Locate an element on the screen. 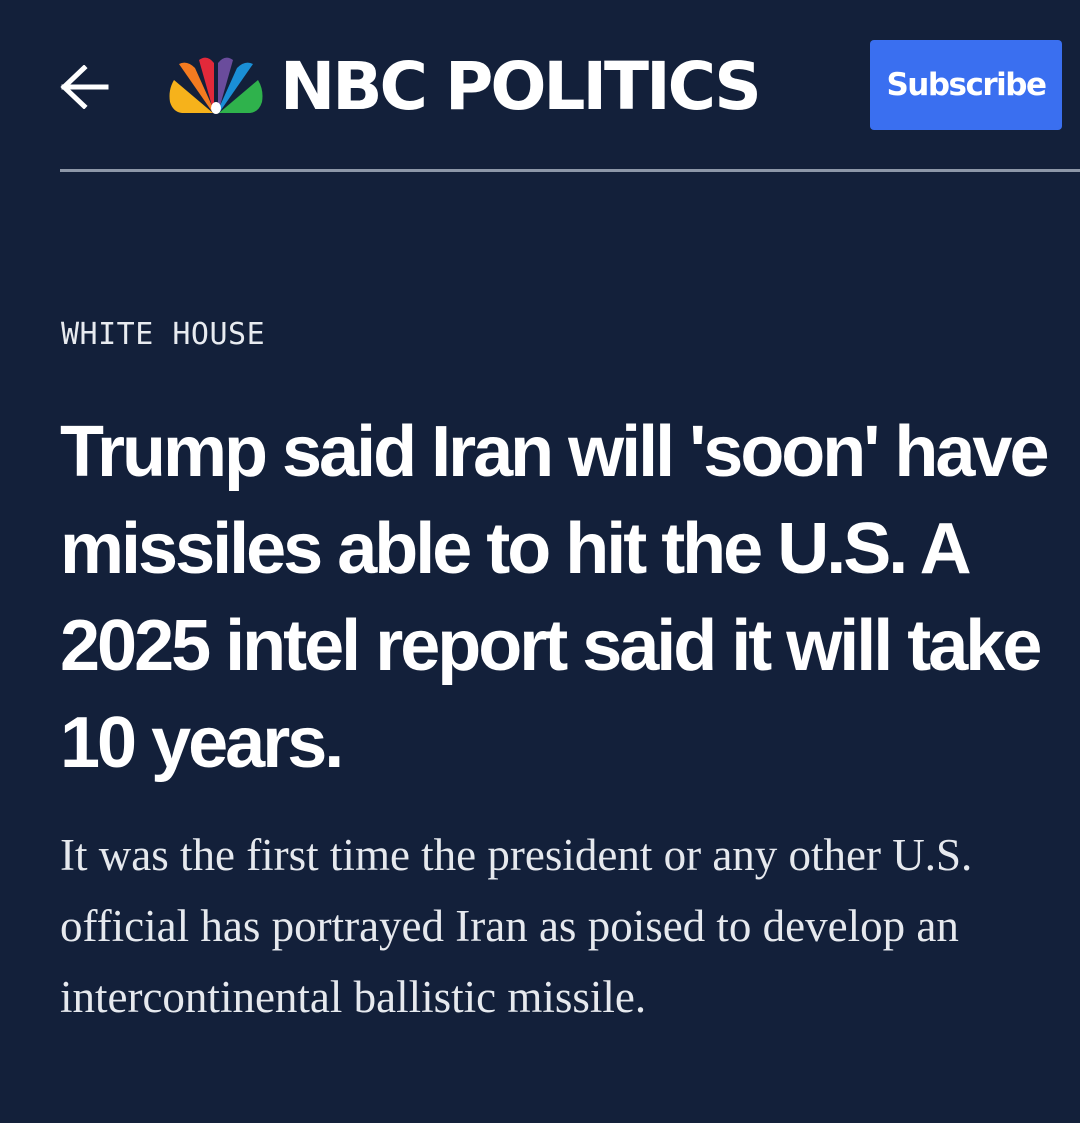  header-divider is located at coordinates (570, 170).